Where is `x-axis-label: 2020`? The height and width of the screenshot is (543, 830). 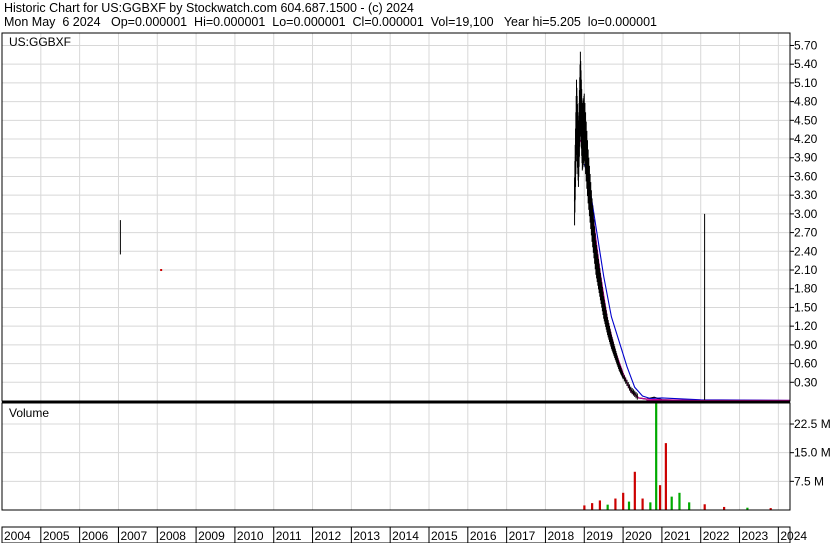
x-axis-label: 2020 is located at coordinates (638, 536).